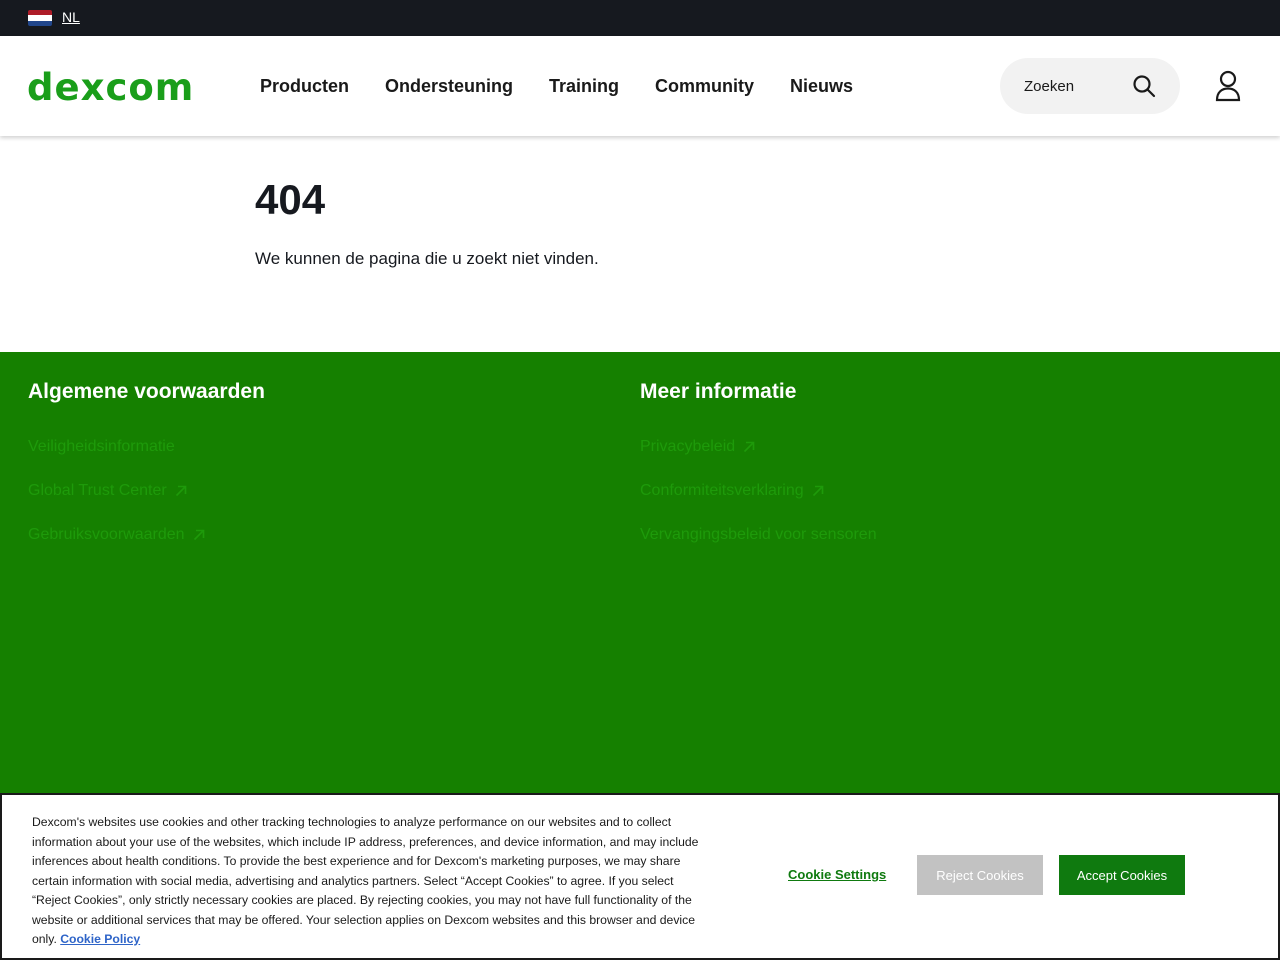 The height and width of the screenshot is (960, 1280). Describe the element at coordinates (71, 17) in the screenshot. I see `language-selector: NL` at that location.